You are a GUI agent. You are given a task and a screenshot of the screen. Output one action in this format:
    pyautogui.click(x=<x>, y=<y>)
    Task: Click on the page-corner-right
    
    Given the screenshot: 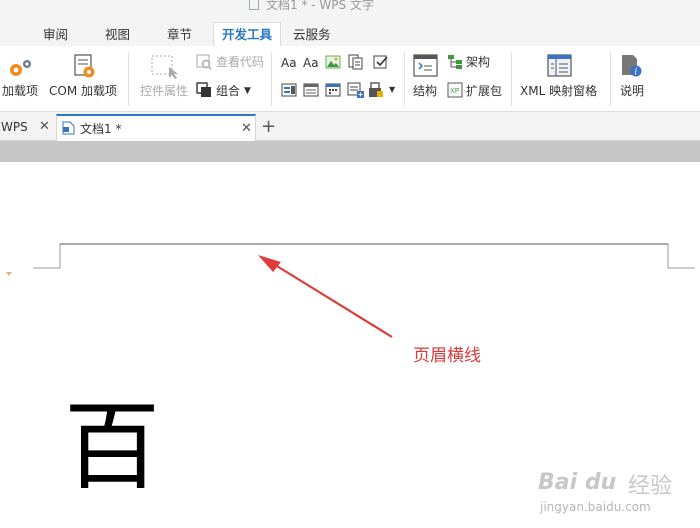 What is the action you would take?
    pyautogui.click(x=681, y=256)
    